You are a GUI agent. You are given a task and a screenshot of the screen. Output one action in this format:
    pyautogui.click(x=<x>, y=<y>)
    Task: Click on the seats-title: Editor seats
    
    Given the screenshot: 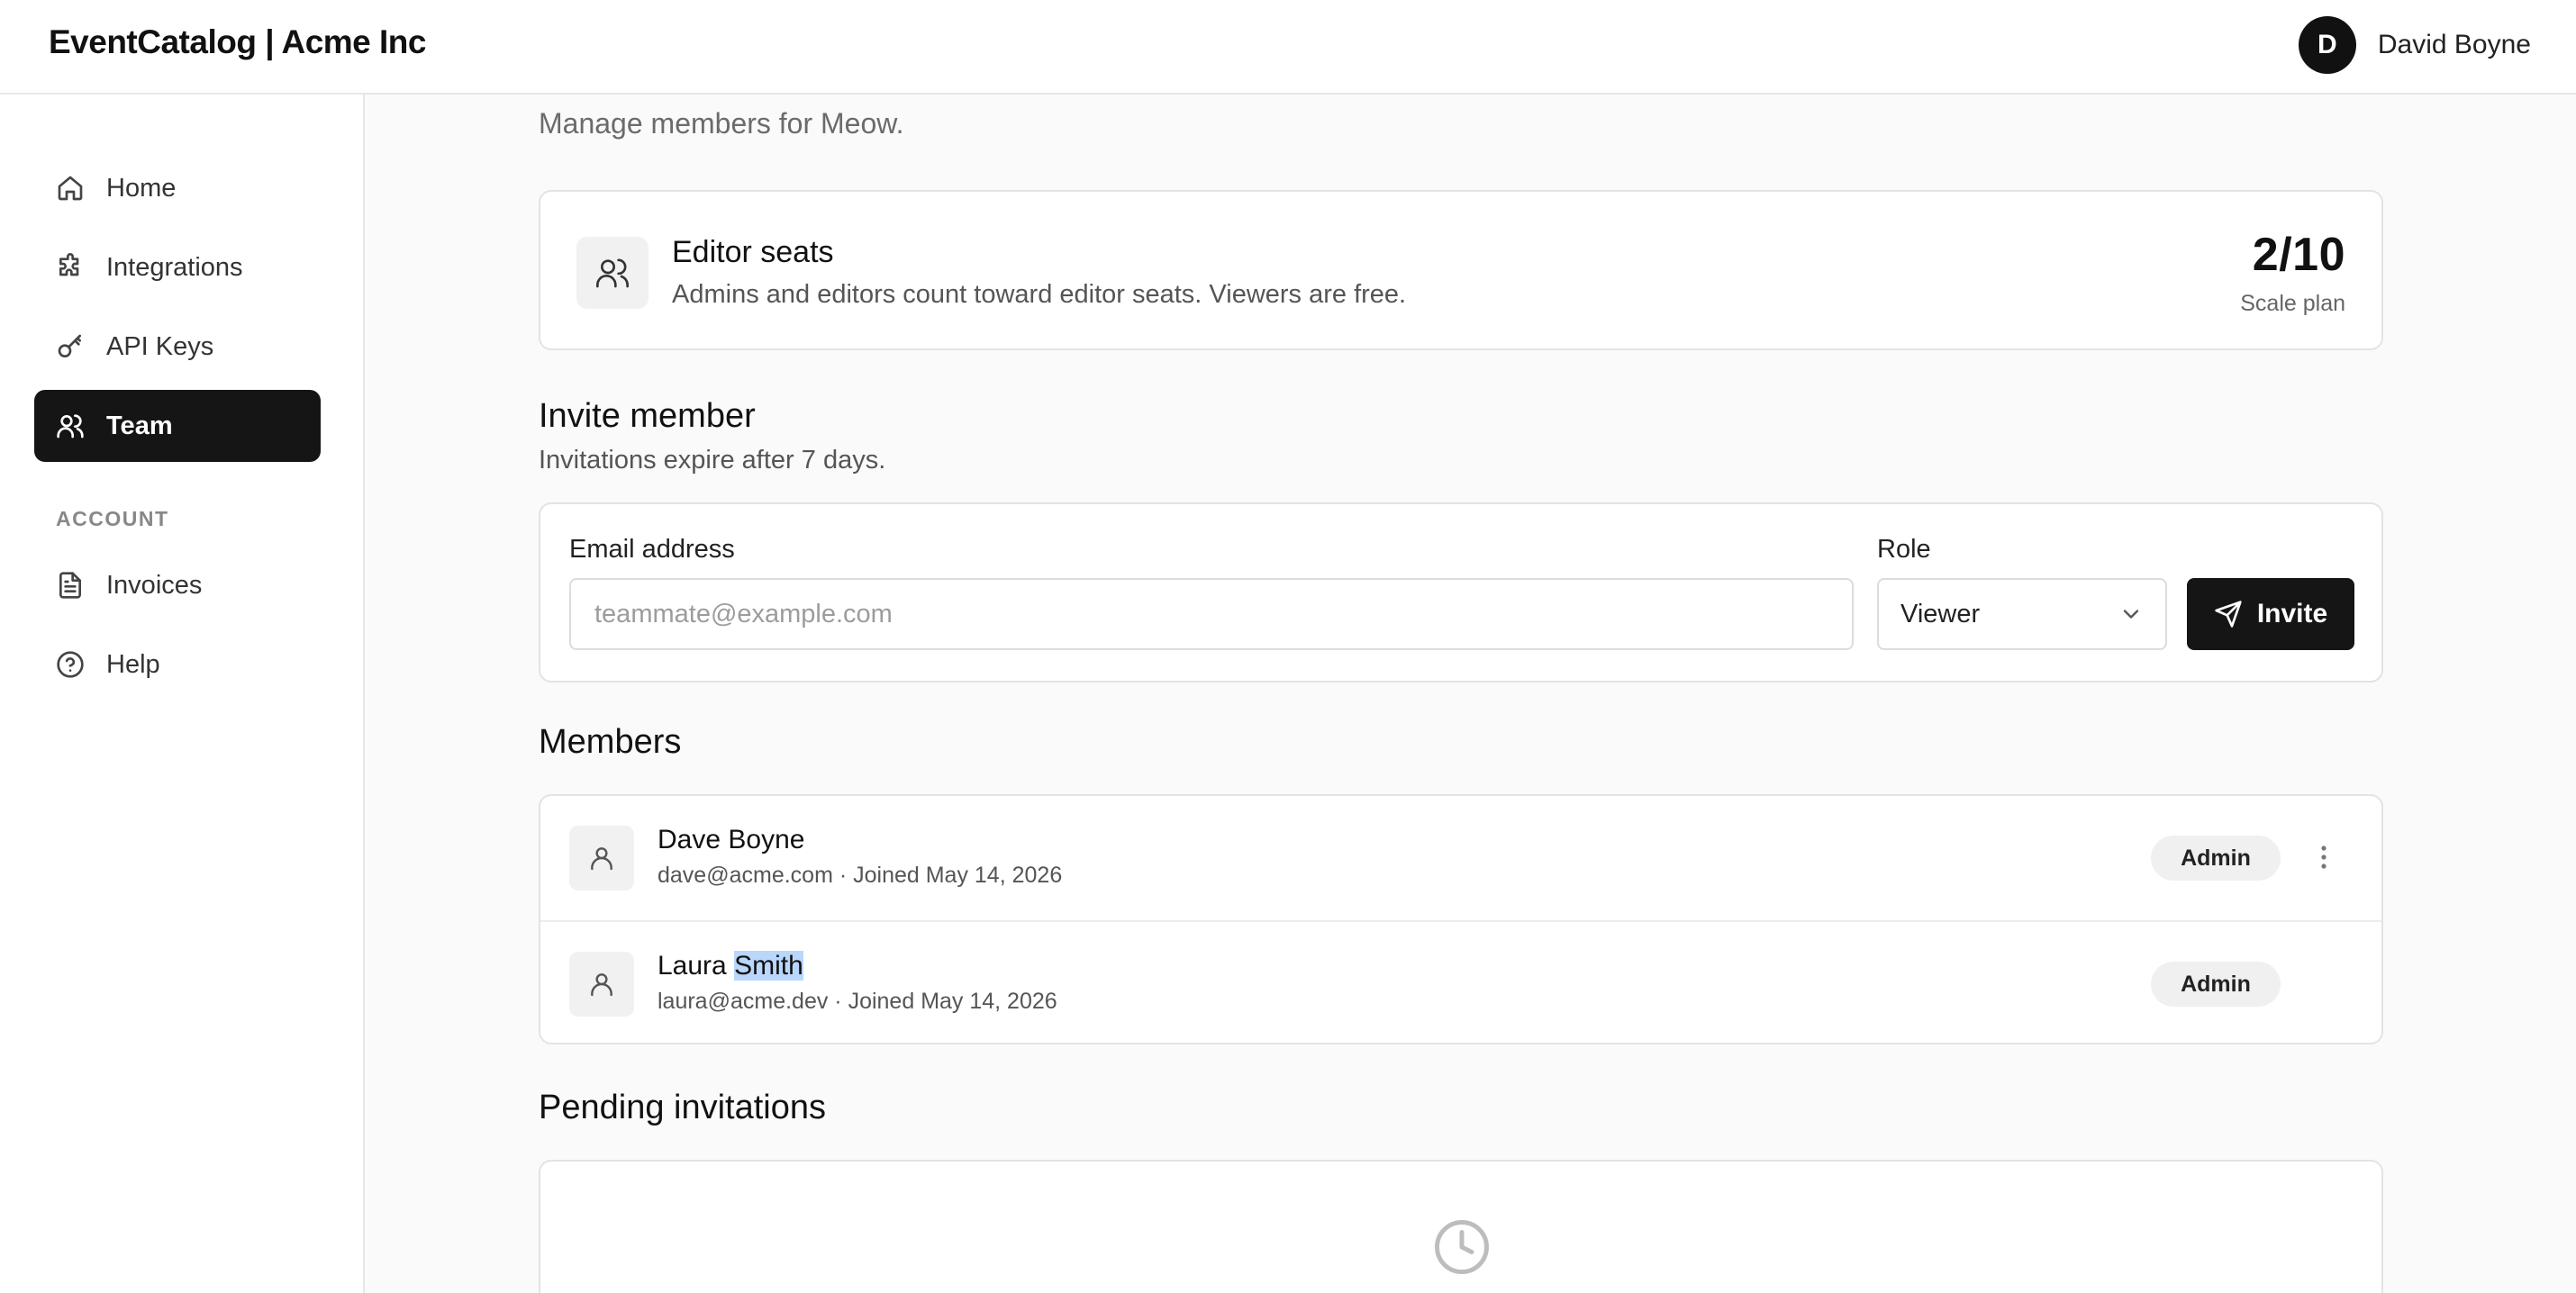 What is the action you would take?
    pyautogui.click(x=753, y=252)
    